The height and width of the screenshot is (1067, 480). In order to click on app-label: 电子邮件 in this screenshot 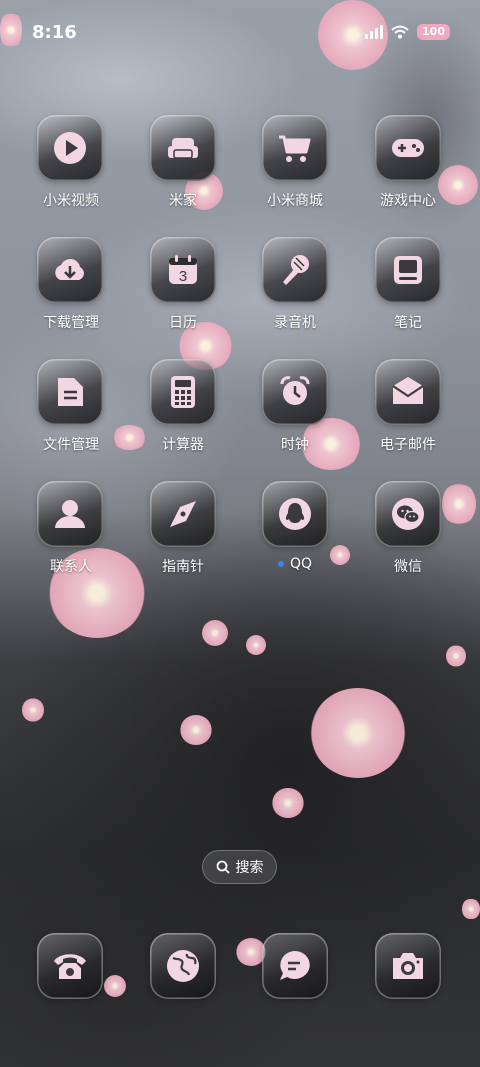, I will do `click(408, 445)`.